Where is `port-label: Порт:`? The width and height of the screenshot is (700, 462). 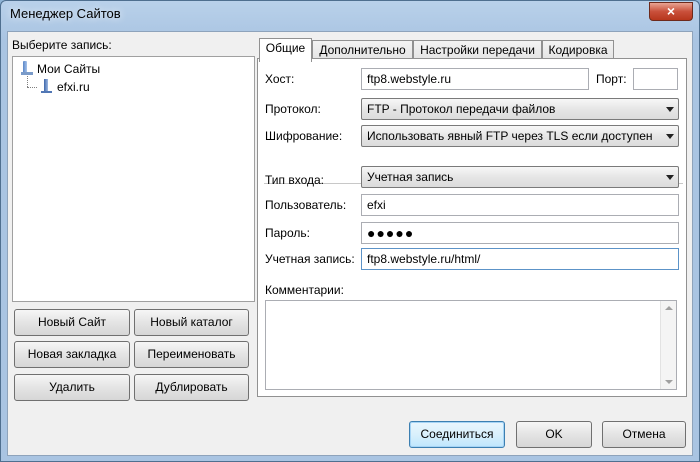 port-label: Порт: is located at coordinates (611, 79).